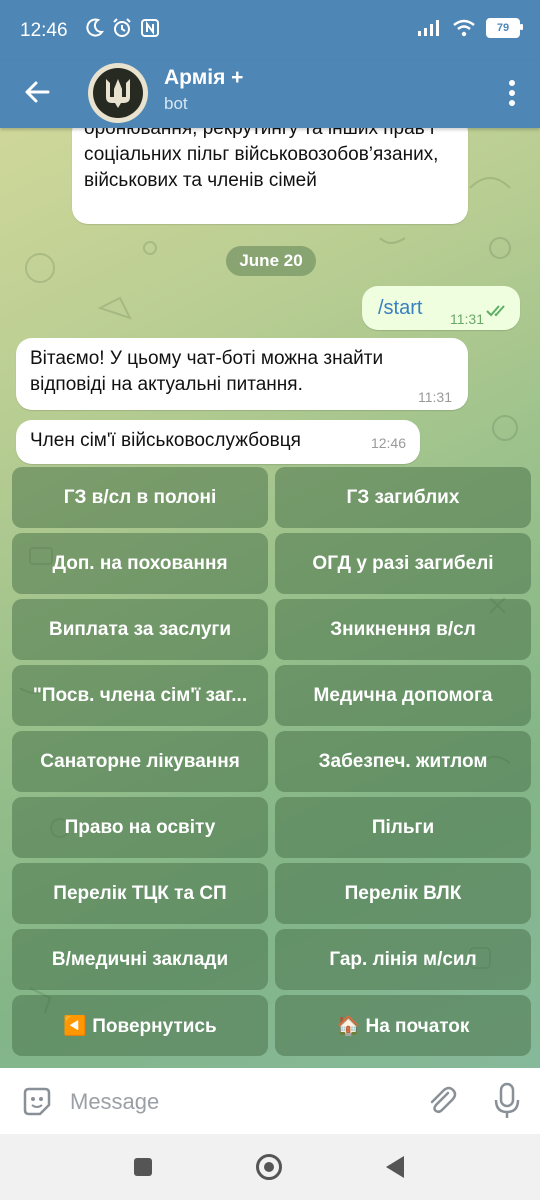  What do you see at coordinates (403, 695) in the screenshot?
I see `keyboard-button: Медична допомога` at bounding box center [403, 695].